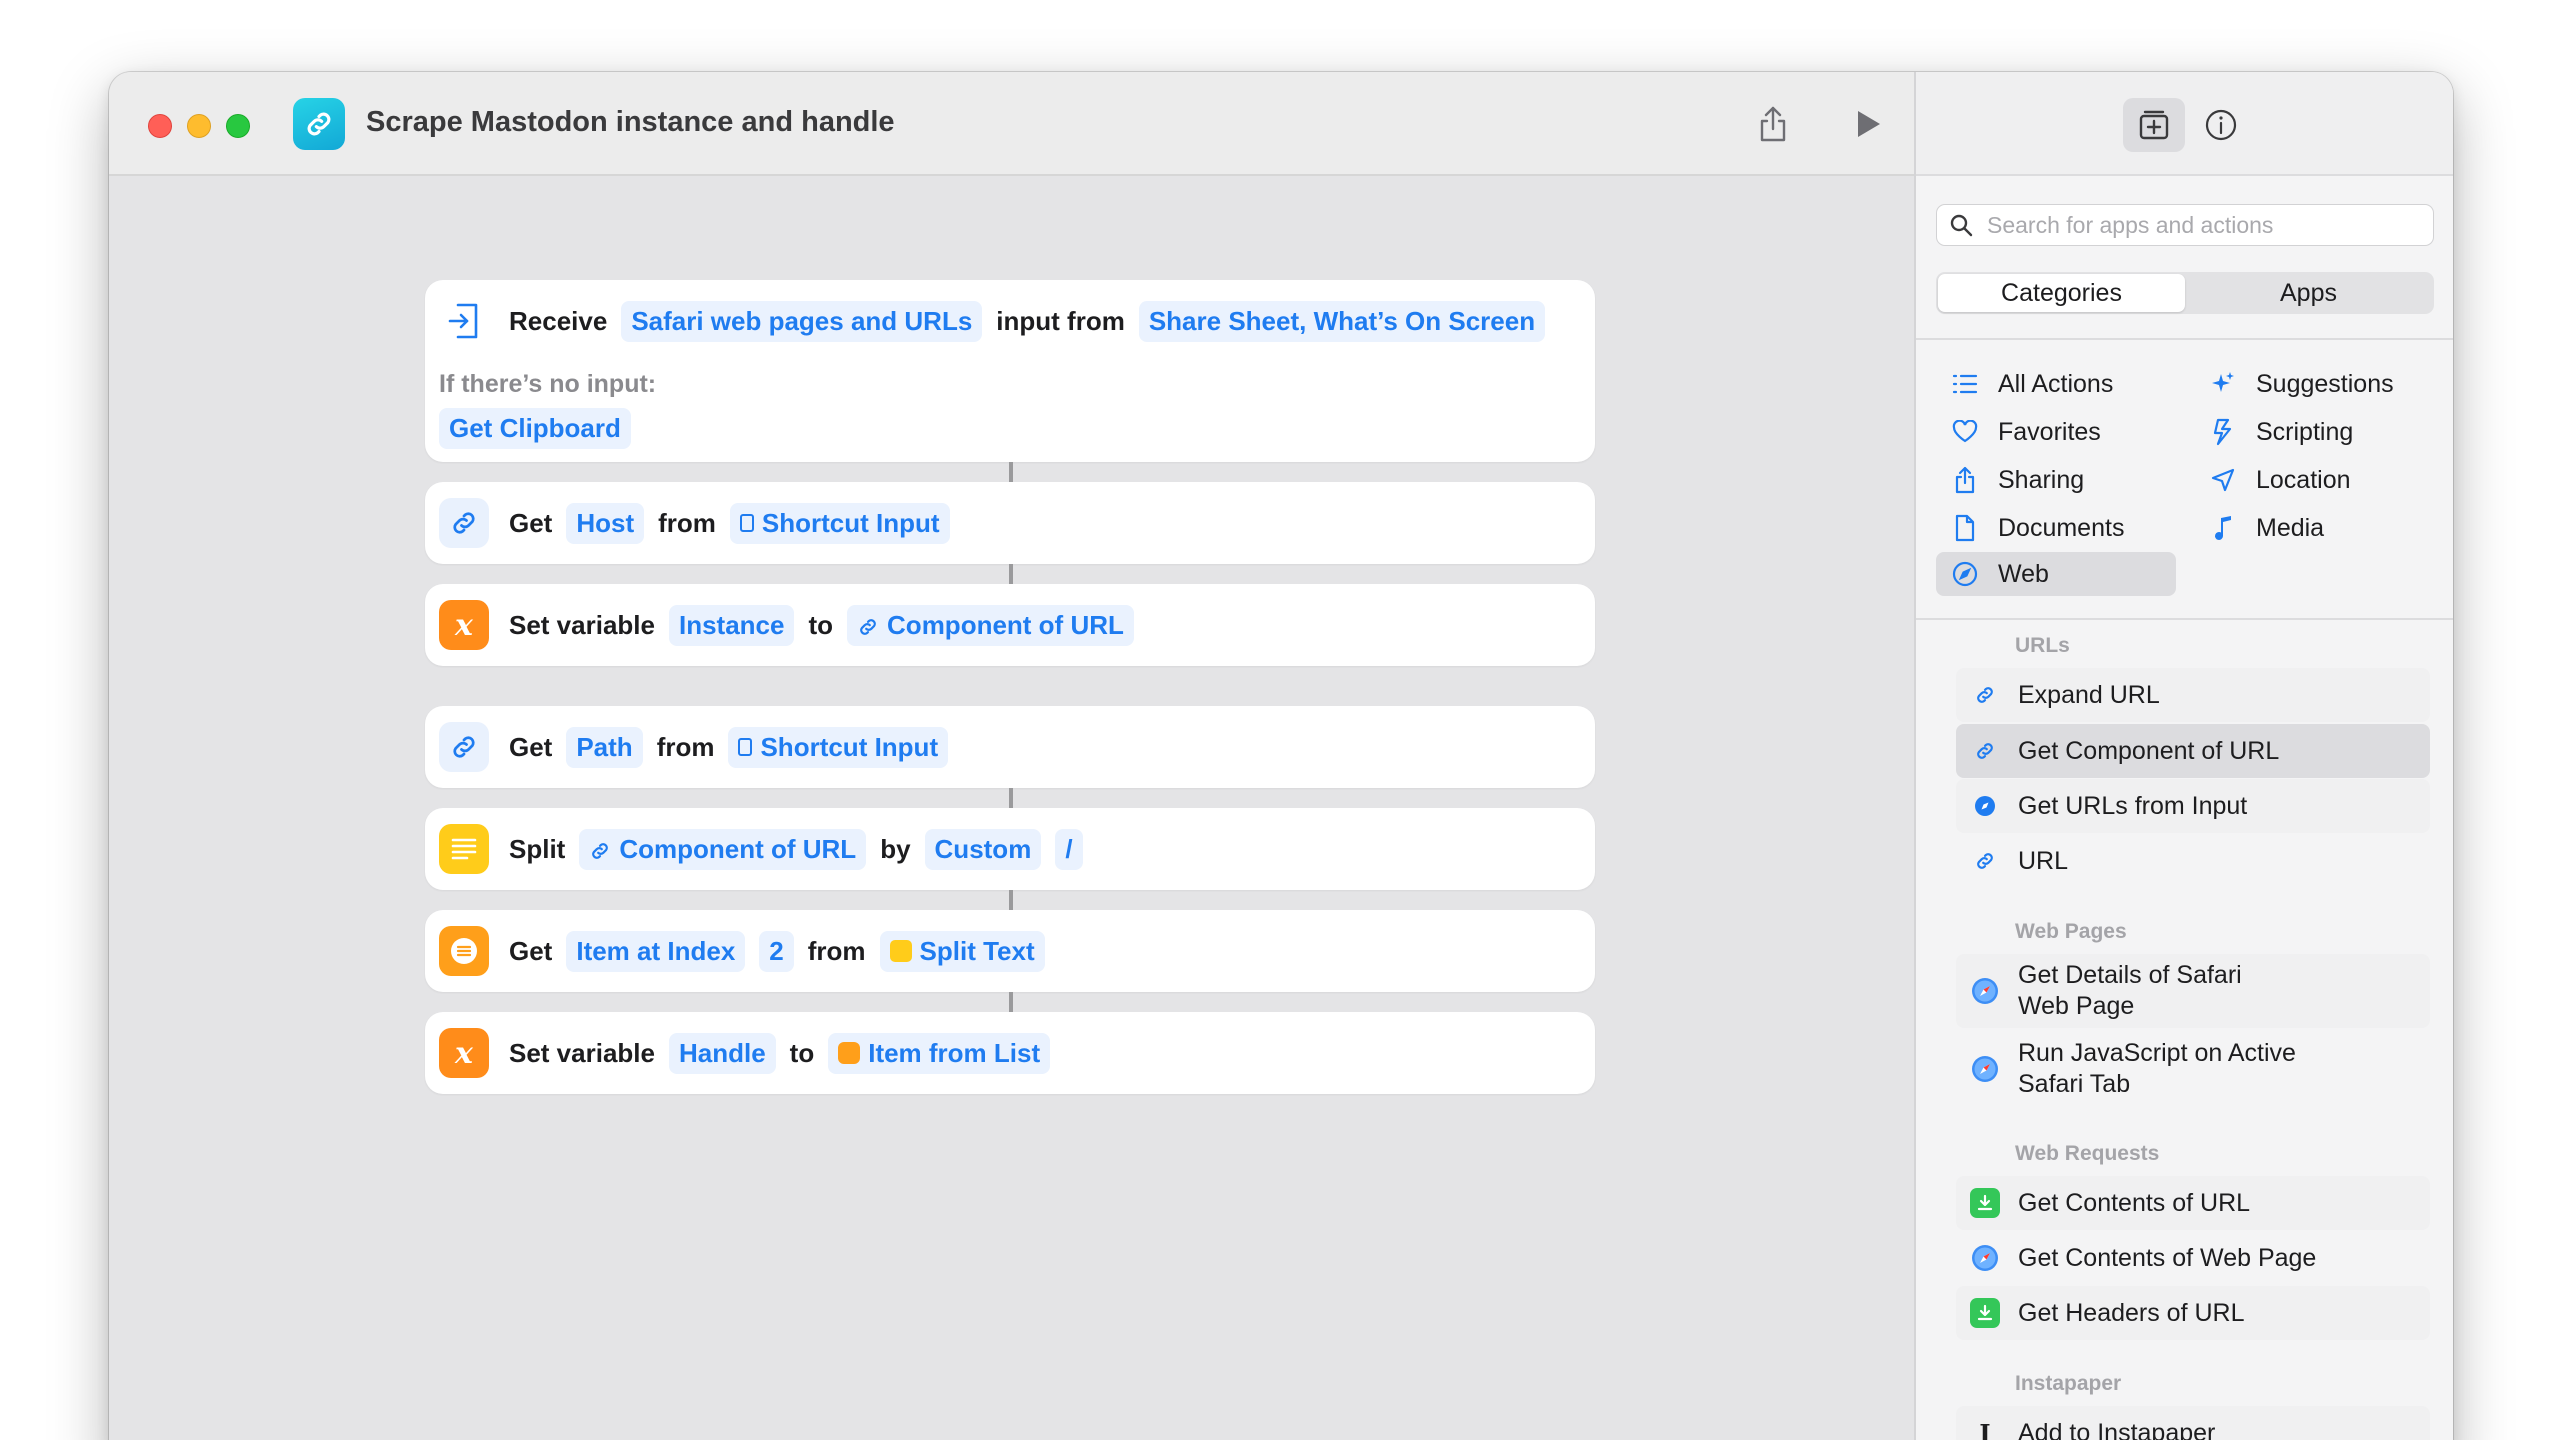 This screenshot has width=2560, height=1440. I want to click on action-run-javascript-on-active-safari-tab: Run JavaScript on Active Safari Tab, so click(2193, 1069).